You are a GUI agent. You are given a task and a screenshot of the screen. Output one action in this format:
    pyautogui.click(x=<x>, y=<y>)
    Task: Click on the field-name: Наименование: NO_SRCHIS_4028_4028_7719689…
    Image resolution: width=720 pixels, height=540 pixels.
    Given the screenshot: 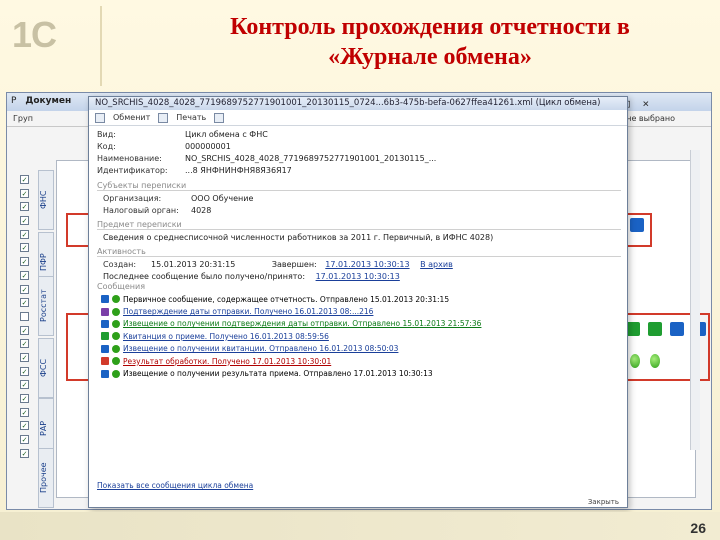 What is the action you would take?
    pyautogui.click(x=267, y=158)
    